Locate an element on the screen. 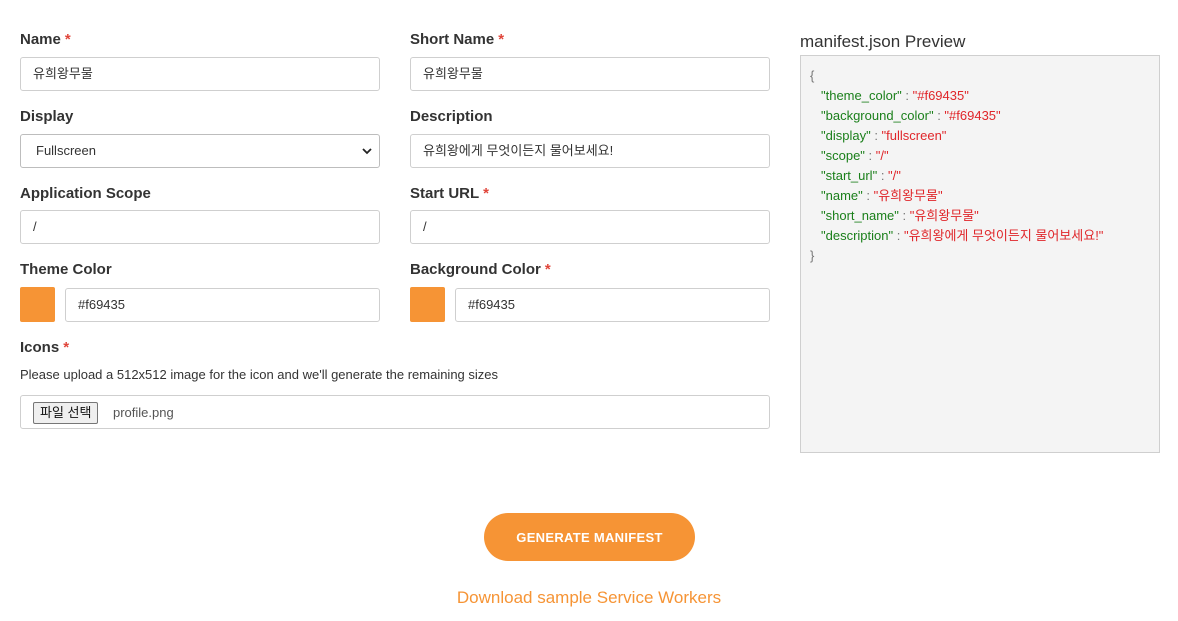  description-input: 유희왕에게 무엇이든지 물어보세요! is located at coordinates (590, 151).